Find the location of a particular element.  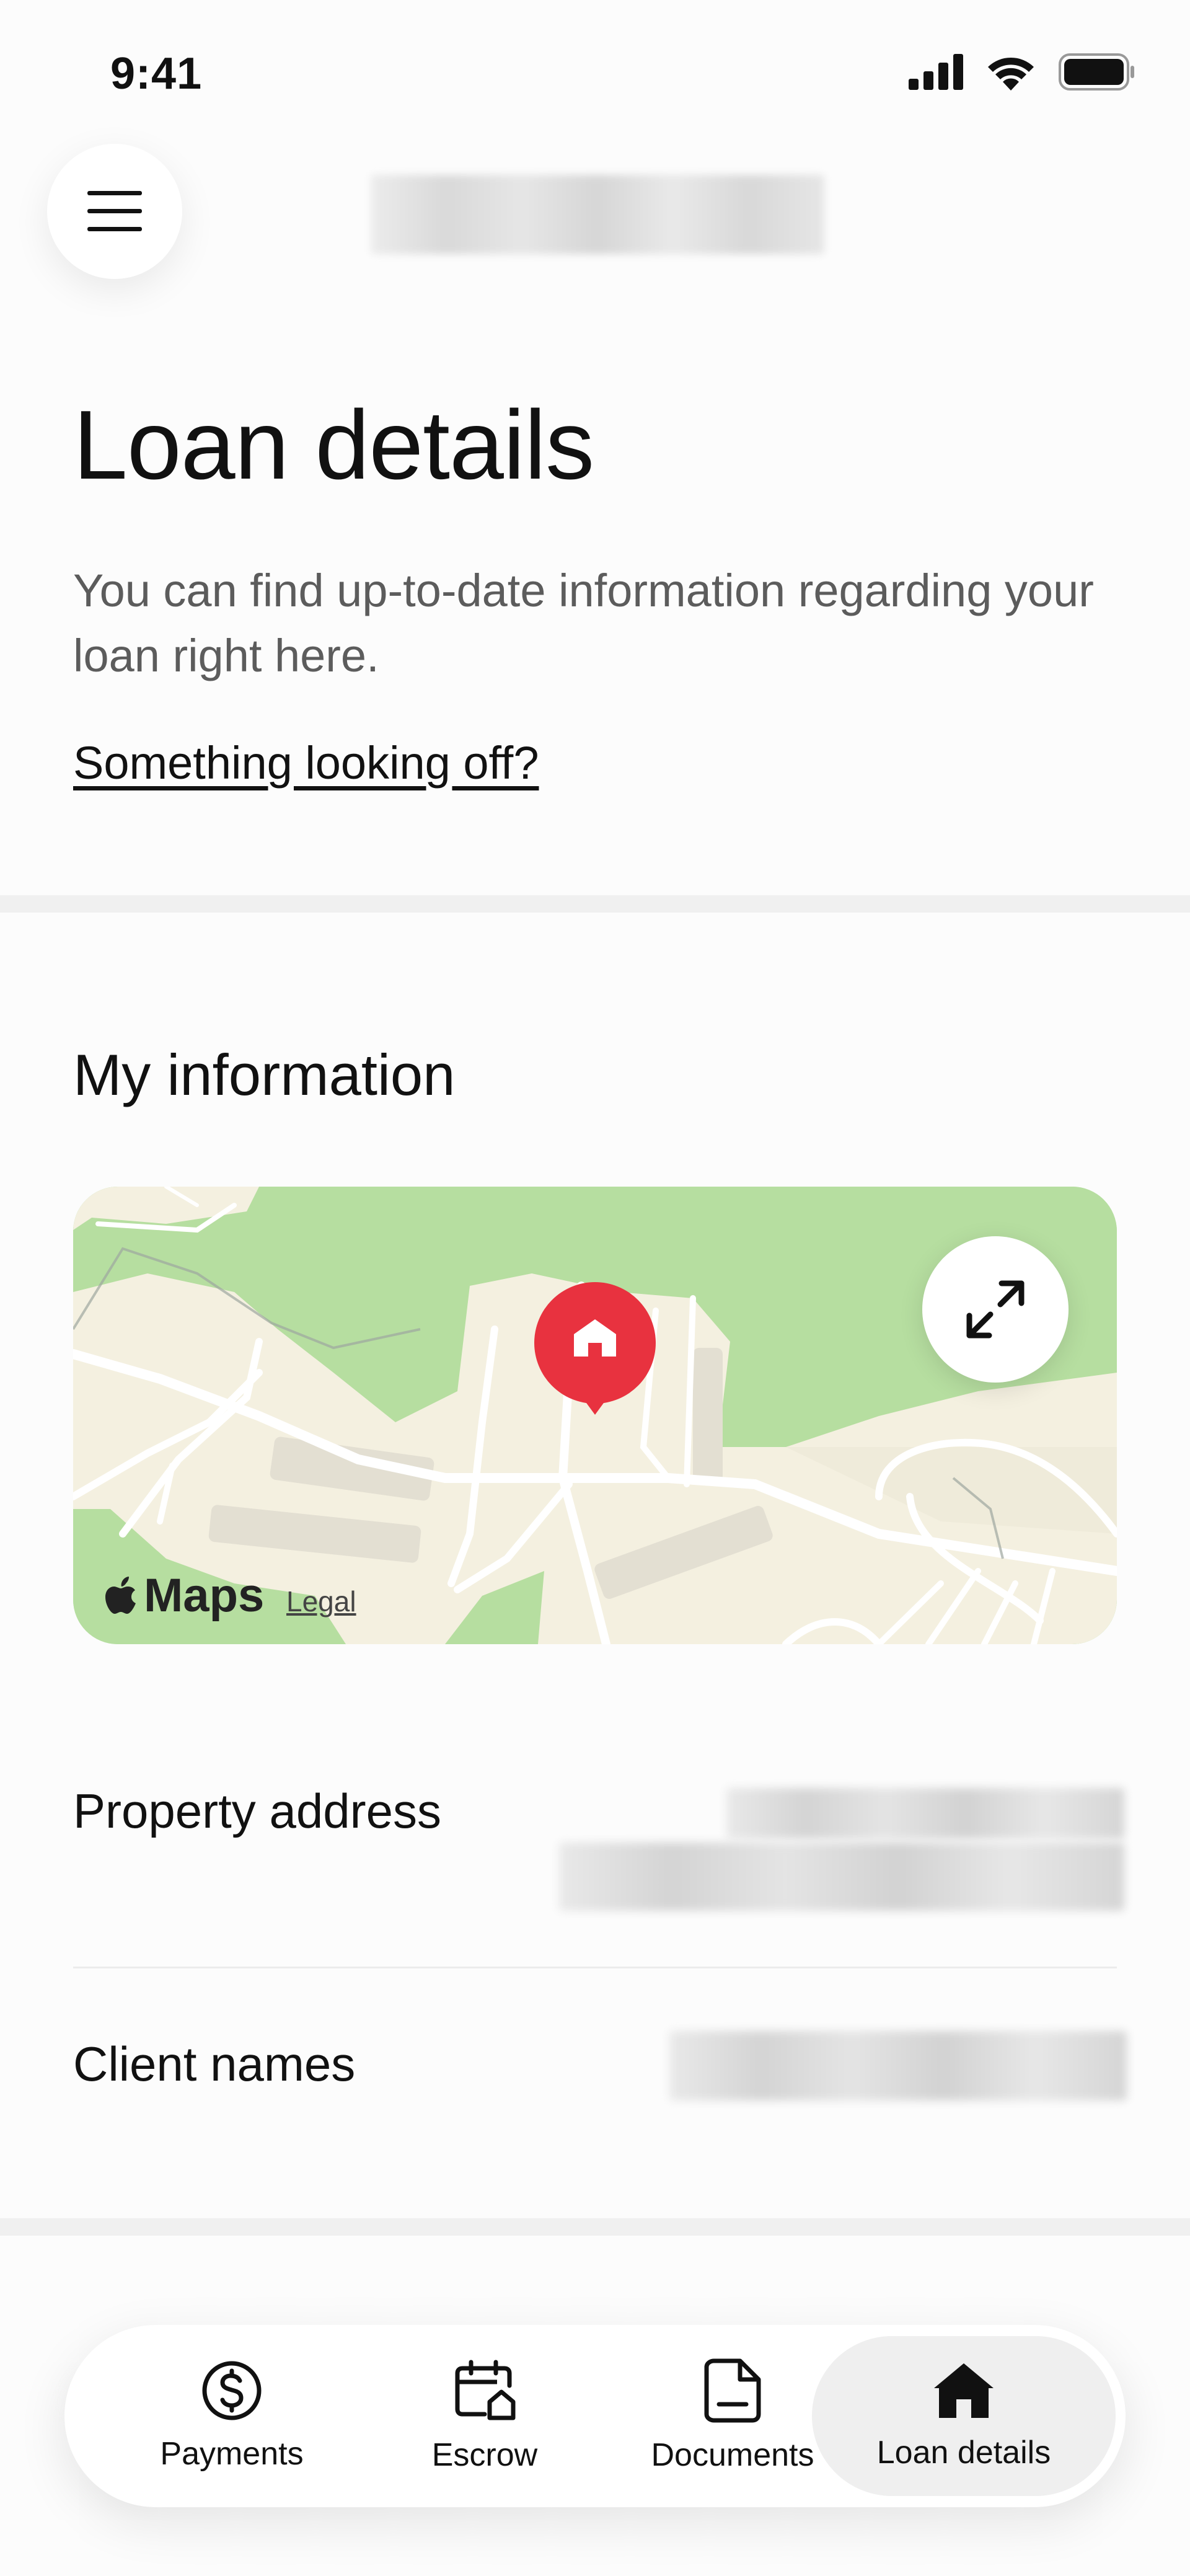

hamburger-menu-icon is located at coordinates (114, 211).